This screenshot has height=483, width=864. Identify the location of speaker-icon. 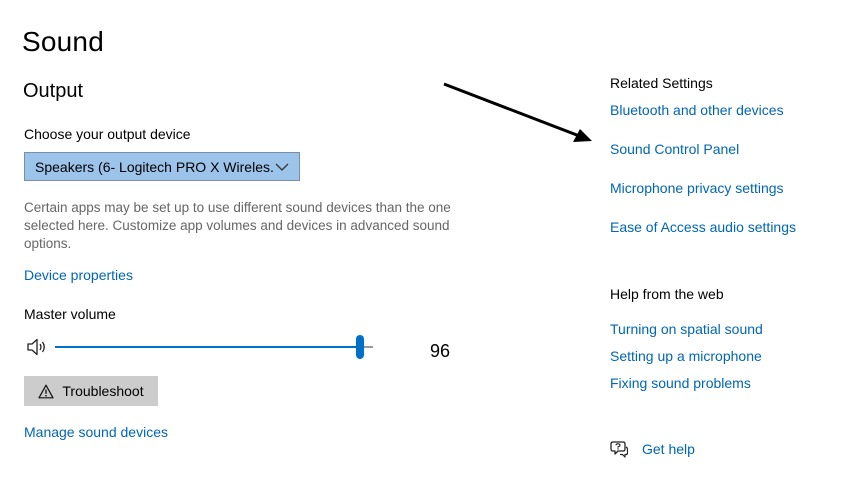
(37, 347).